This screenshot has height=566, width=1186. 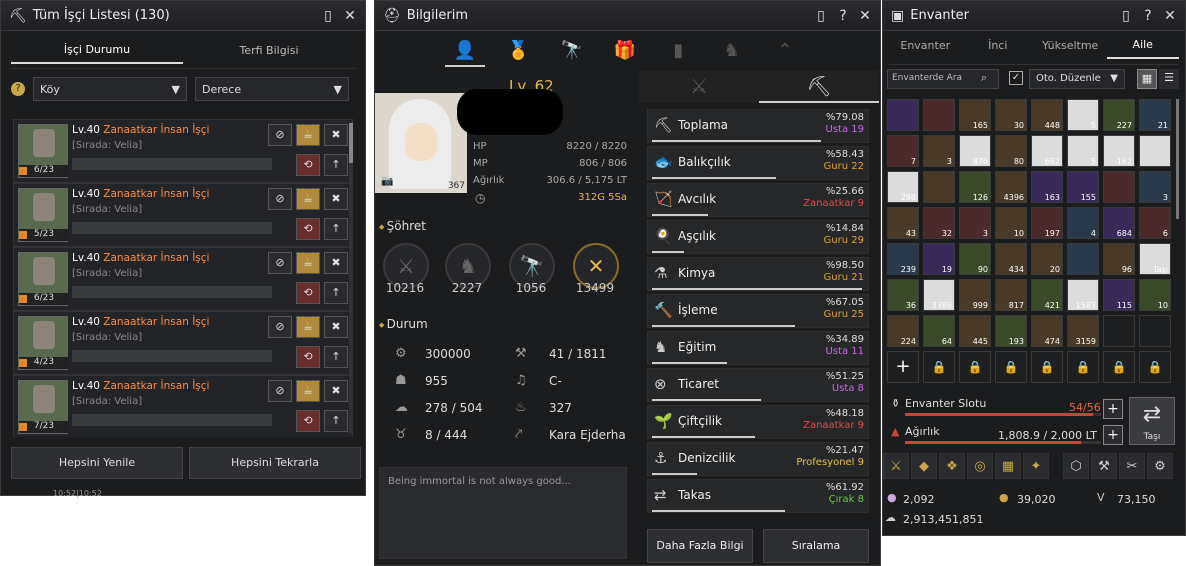 I want to click on inventory-slot: 434, so click(x=1011, y=259).